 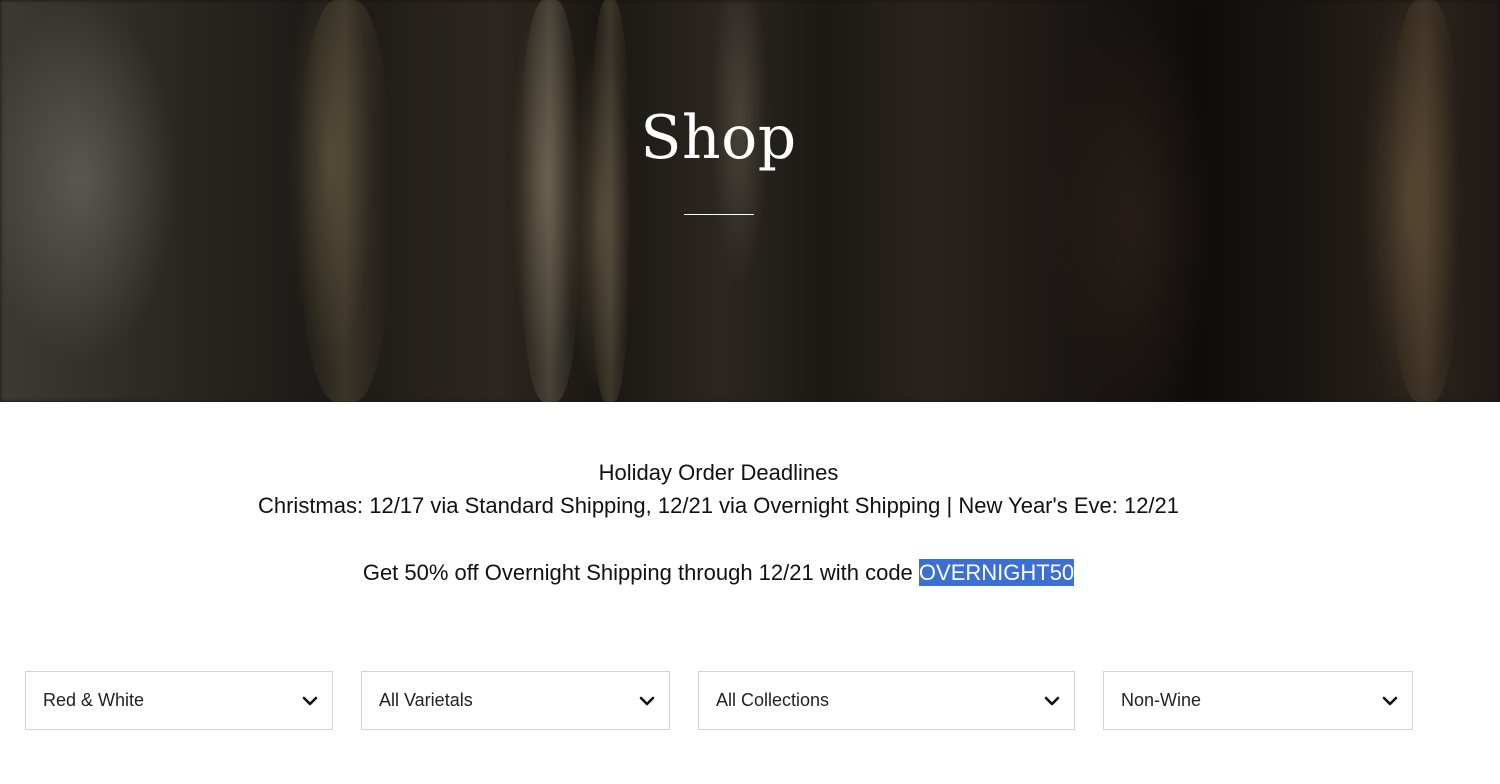 What do you see at coordinates (719, 214) in the screenshot?
I see `title-divider` at bounding box center [719, 214].